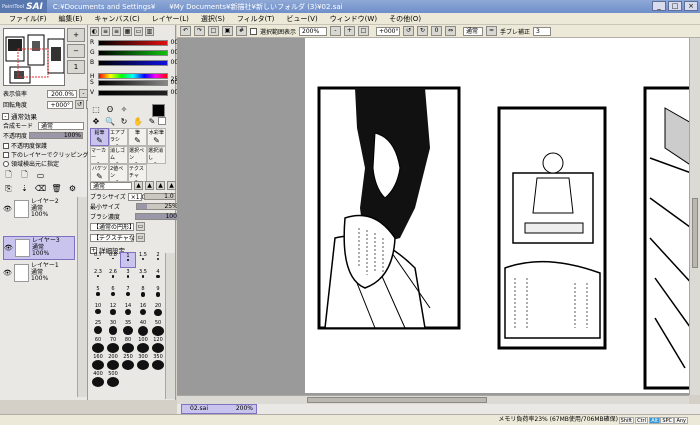 The image size is (700, 425). I want to click on primary-color-swatch, so click(158, 110).